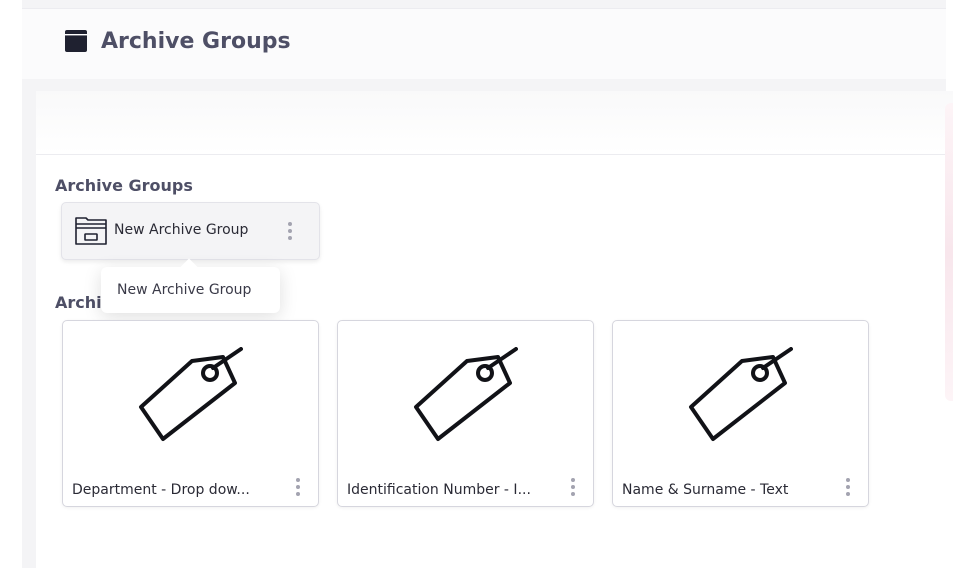 This screenshot has width=953, height=568. What do you see at coordinates (181, 230) in the screenshot?
I see `archive-group-label: New Archive Group` at bounding box center [181, 230].